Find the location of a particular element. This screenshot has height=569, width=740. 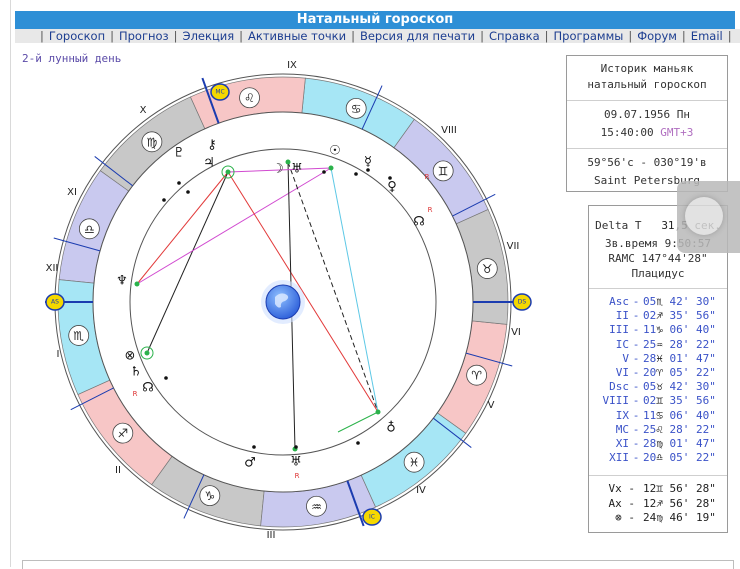

house-position: 11♋ 06' 40" is located at coordinates (682, 415).